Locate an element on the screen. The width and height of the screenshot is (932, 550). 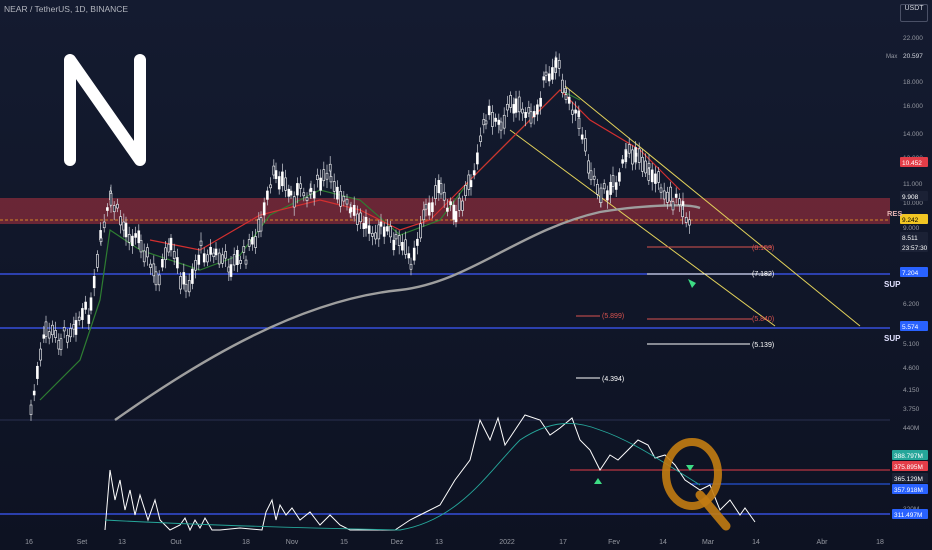
svg-text: 7.204 is located at coordinates (910, 273).